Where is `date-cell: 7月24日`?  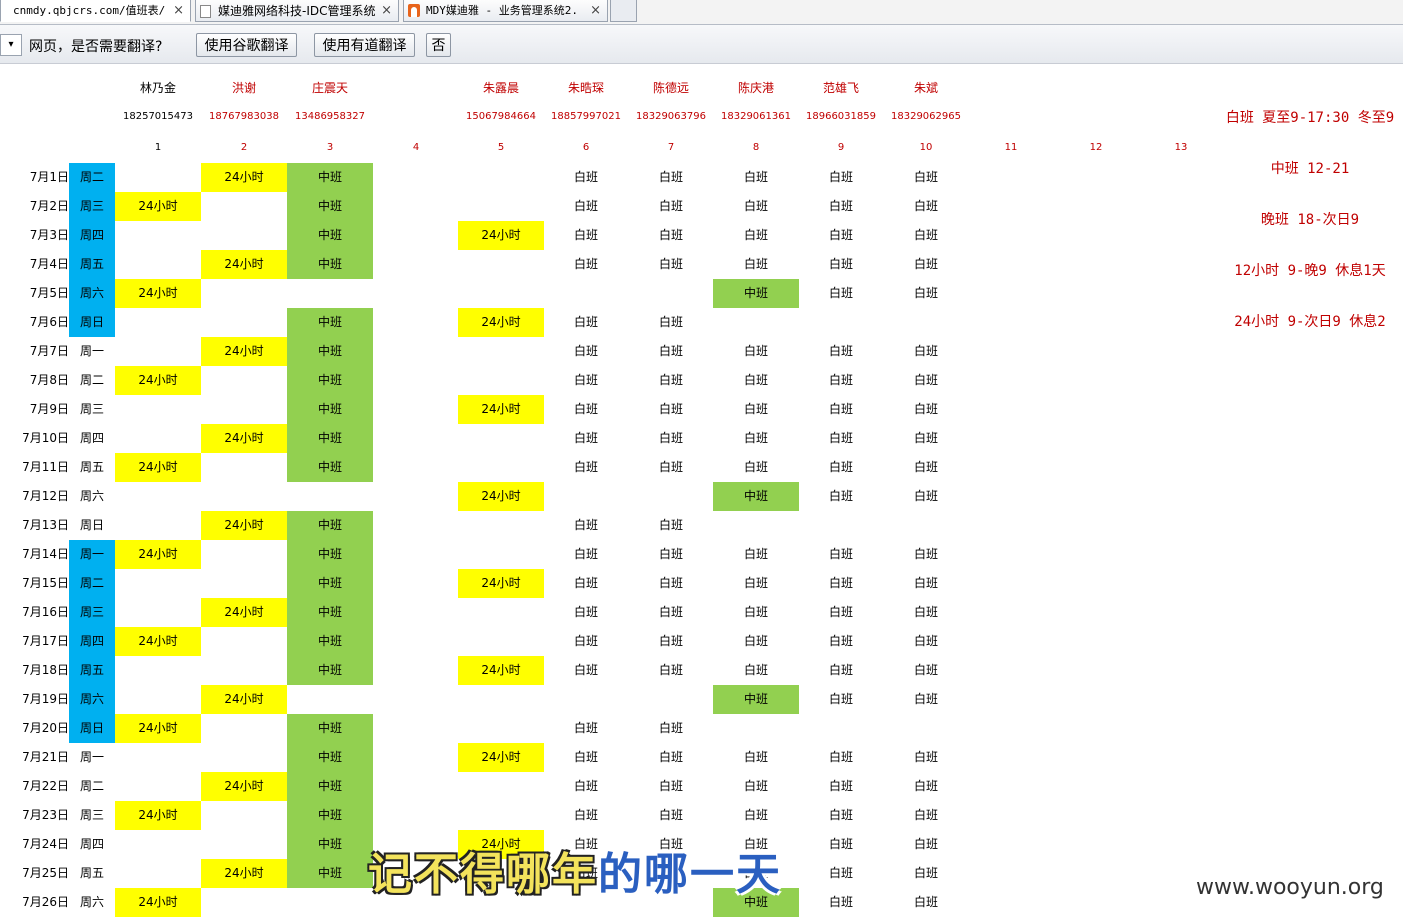 date-cell: 7月24日 is located at coordinates (45, 844).